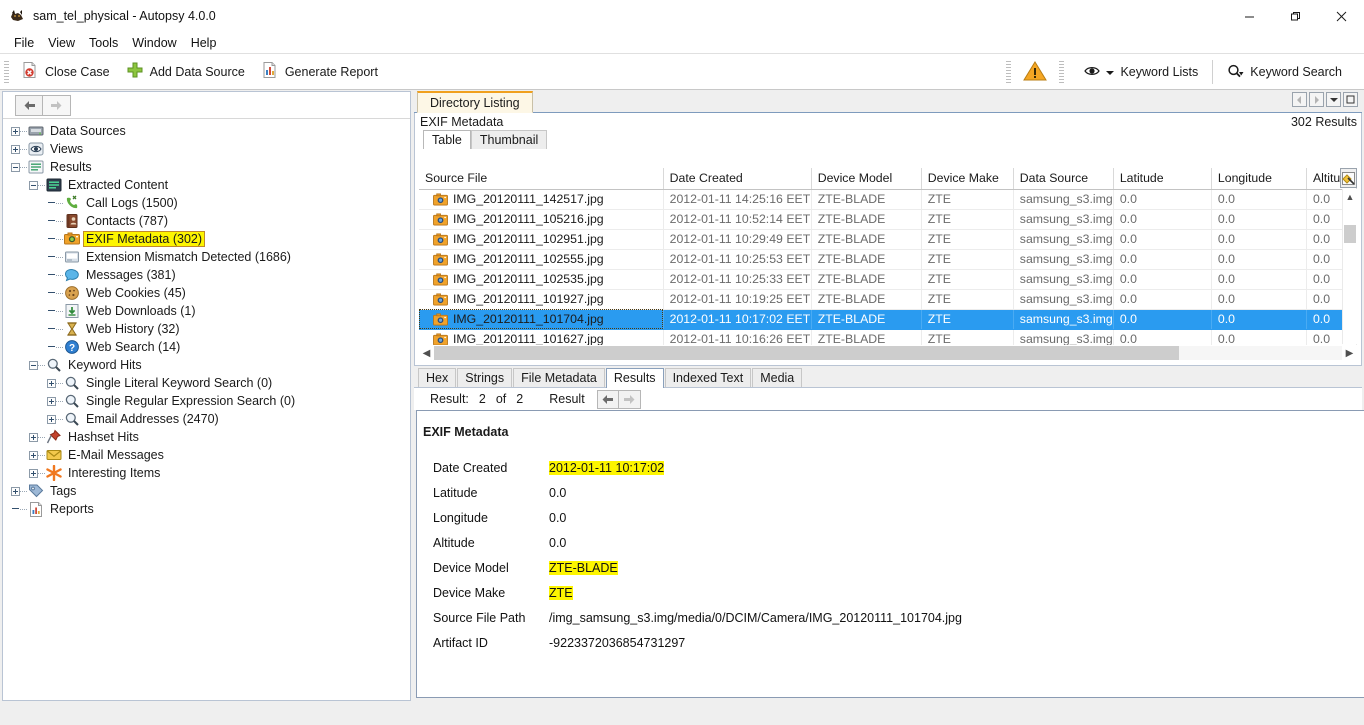 The height and width of the screenshot is (725, 1364). What do you see at coordinates (65, 71) in the screenshot?
I see `close-case-button: Close Case` at bounding box center [65, 71].